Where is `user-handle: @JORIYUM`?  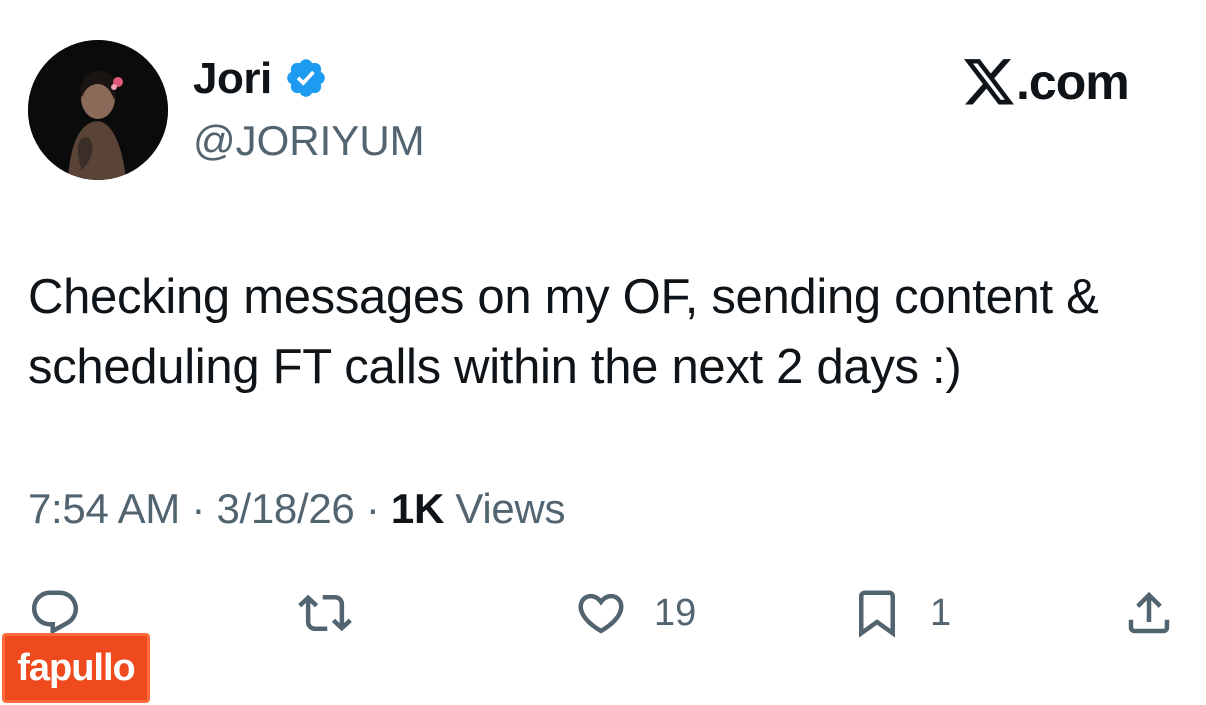 user-handle: @JORIYUM is located at coordinates (309, 141).